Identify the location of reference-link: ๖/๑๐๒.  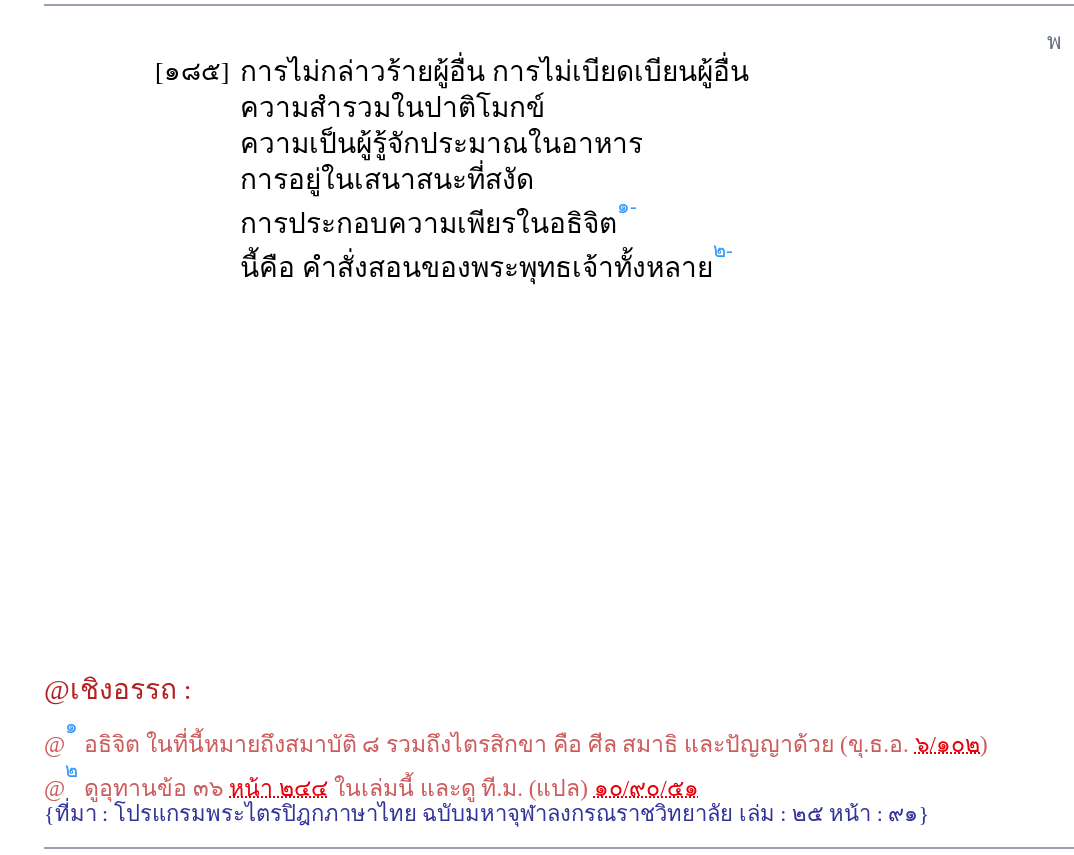
(947, 744).